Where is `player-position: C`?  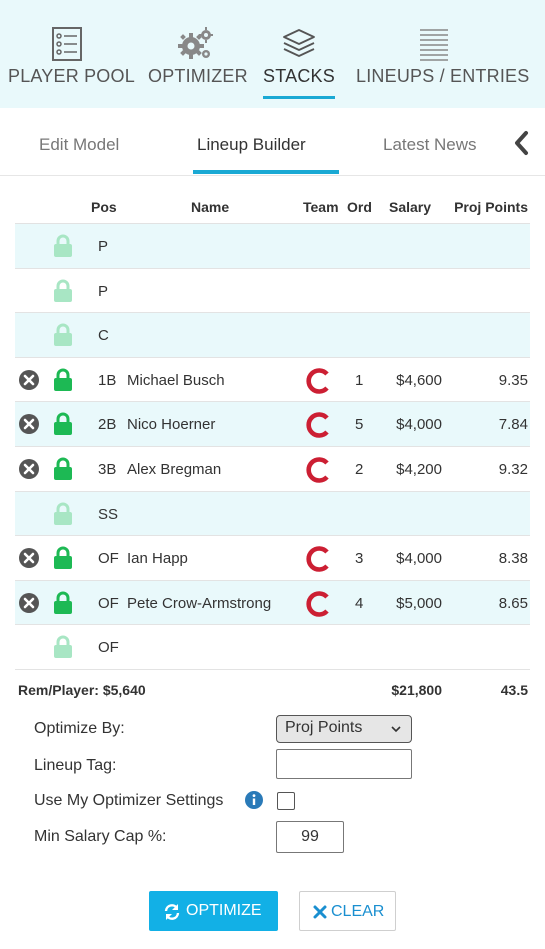
player-position: C is located at coordinates (103, 336).